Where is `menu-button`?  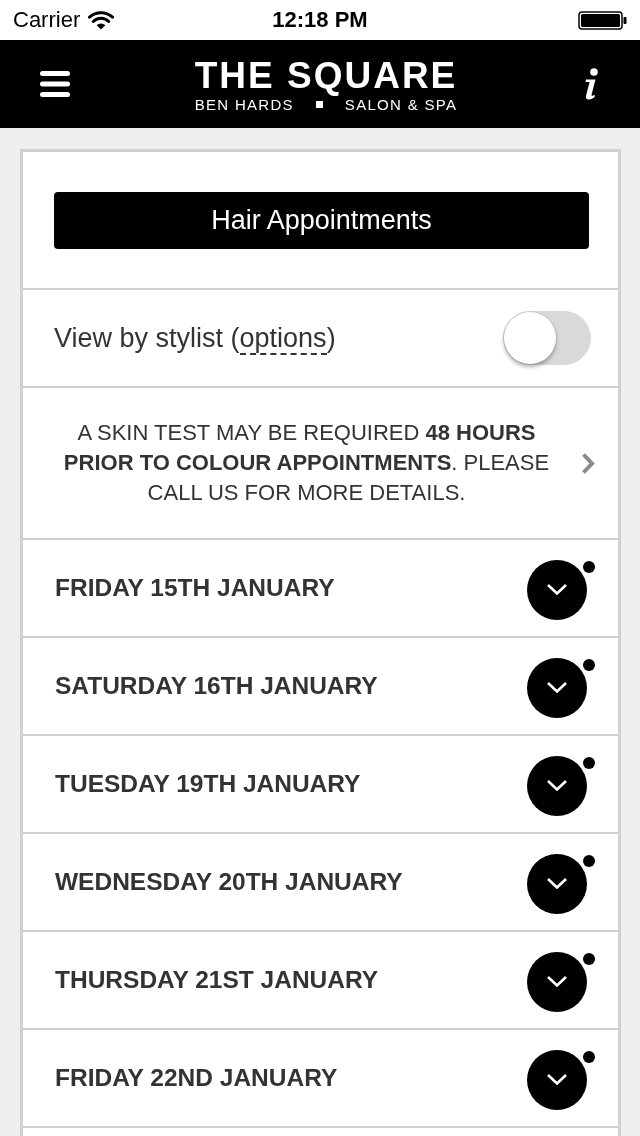 menu-button is located at coordinates (55, 84).